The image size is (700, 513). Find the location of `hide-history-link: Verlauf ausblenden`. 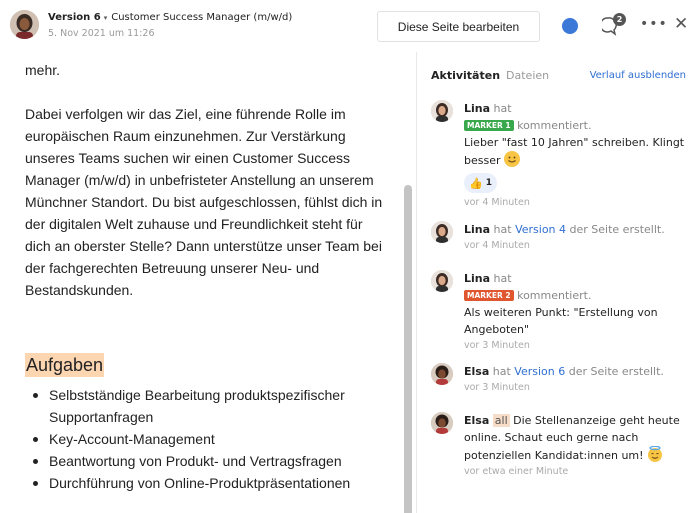

hide-history-link: Verlauf ausblenden is located at coordinates (638, 75).